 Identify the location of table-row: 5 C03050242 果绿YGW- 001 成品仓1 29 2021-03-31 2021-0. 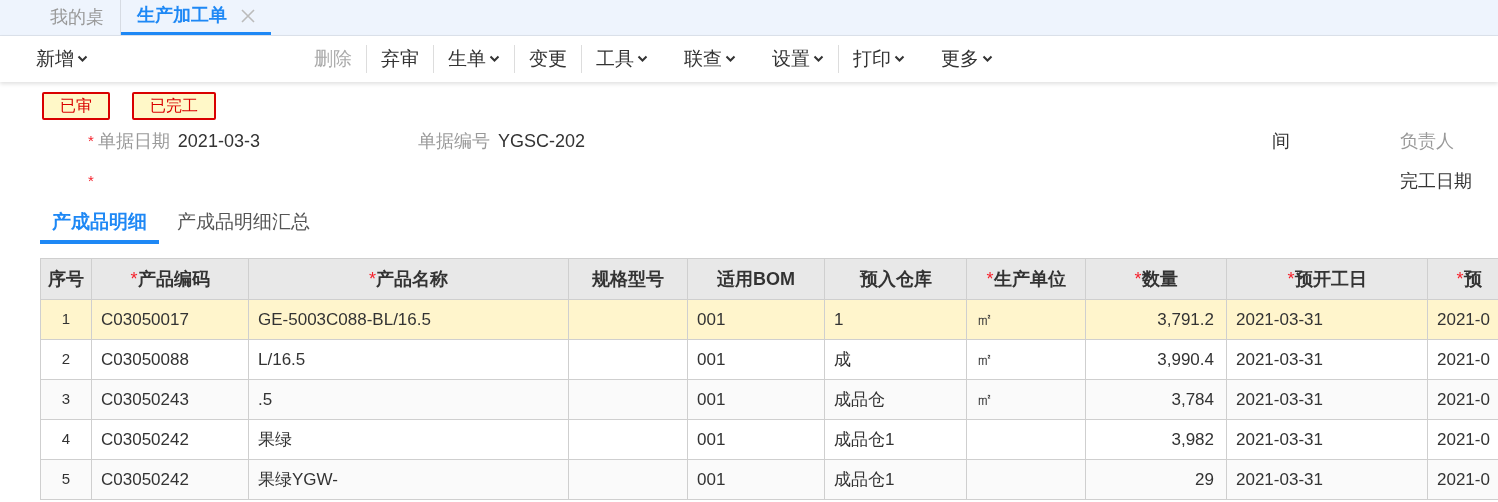
(769, 479).